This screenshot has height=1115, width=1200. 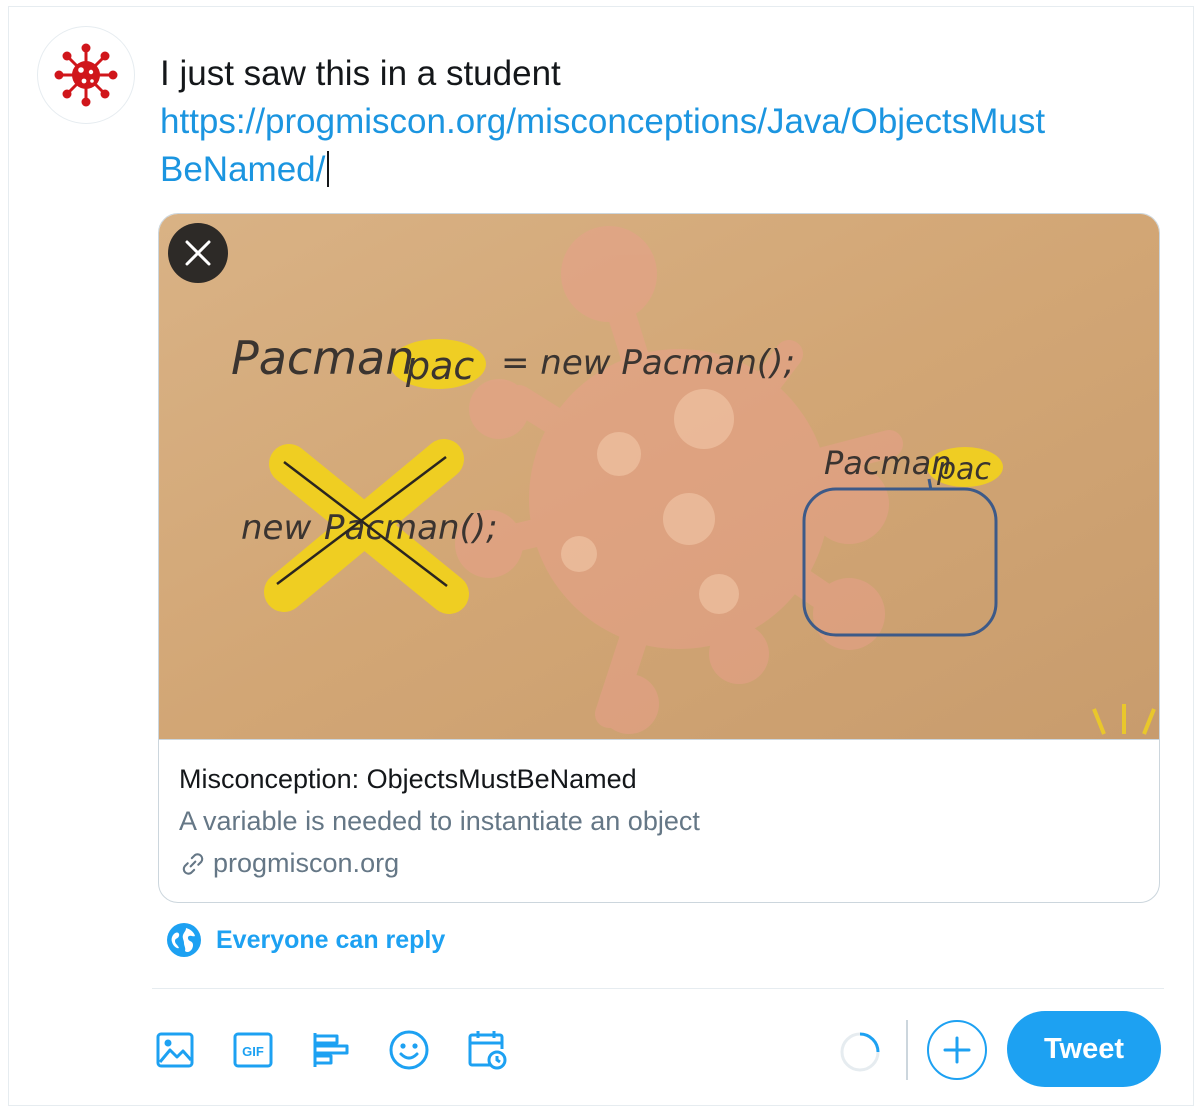 What do you see at coordinates (648, 363) in the screenshot?
I see `image-text-rest: = new Pacman();` at bounding box center [648, 363].